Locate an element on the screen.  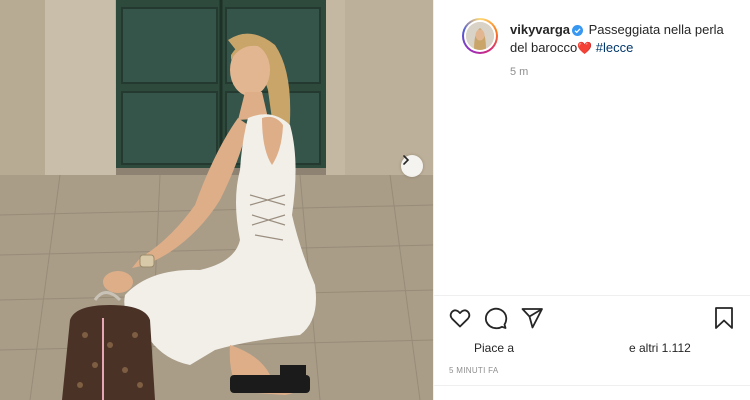
like-button is located at coordinates (460, 318).